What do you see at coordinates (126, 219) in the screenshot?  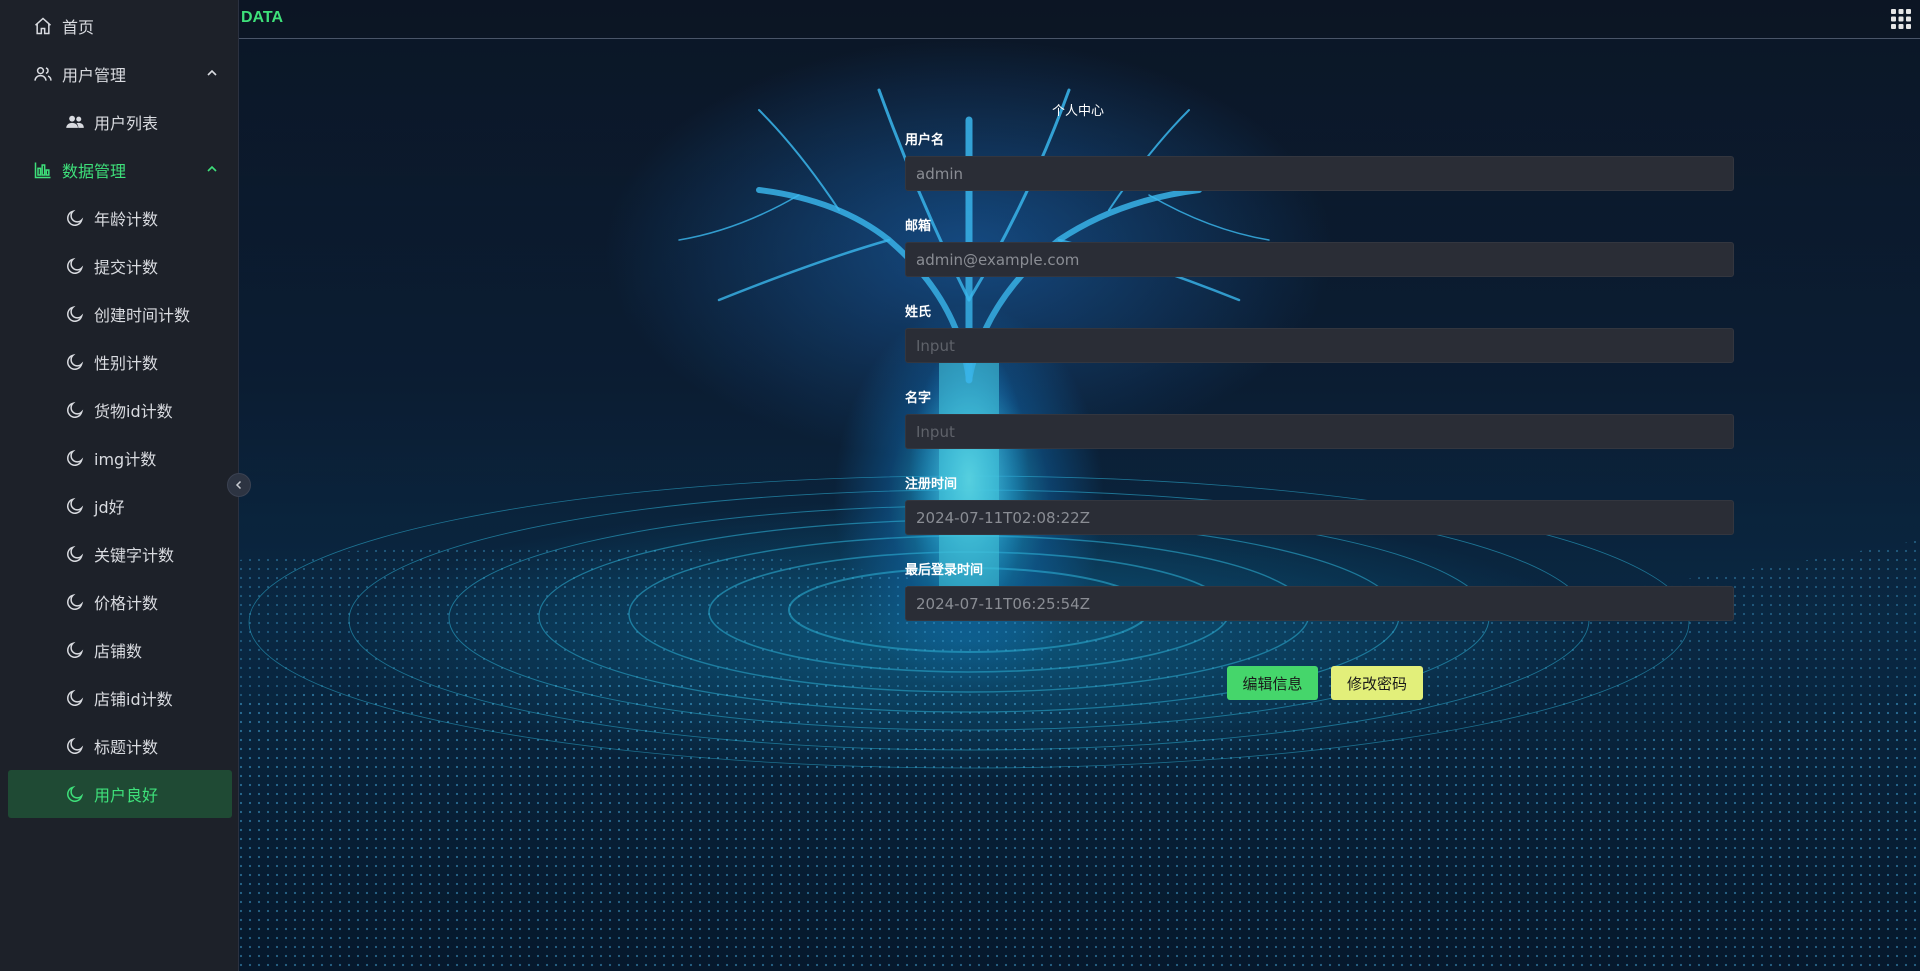 I see `sidebar-item-label: 年龄计数` at bounding box center [126, 219].